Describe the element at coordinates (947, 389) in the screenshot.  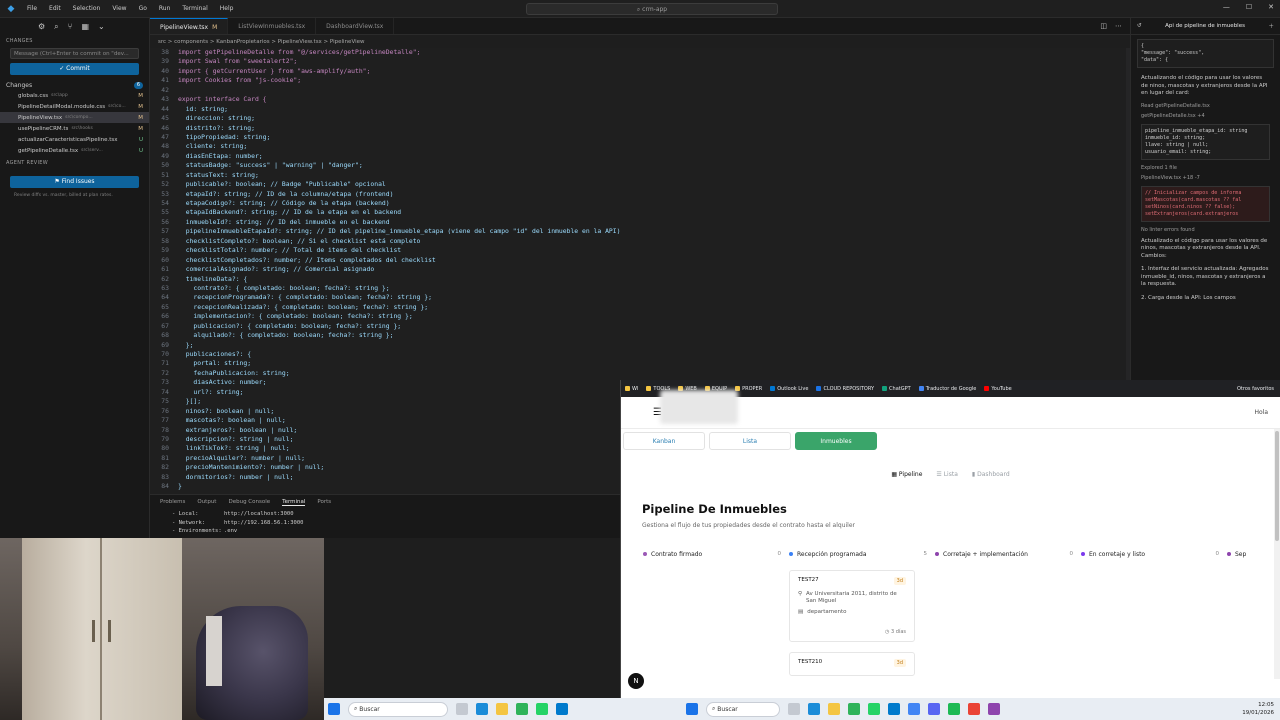
I see `bookmark-item: Traductor de Google` at that location.